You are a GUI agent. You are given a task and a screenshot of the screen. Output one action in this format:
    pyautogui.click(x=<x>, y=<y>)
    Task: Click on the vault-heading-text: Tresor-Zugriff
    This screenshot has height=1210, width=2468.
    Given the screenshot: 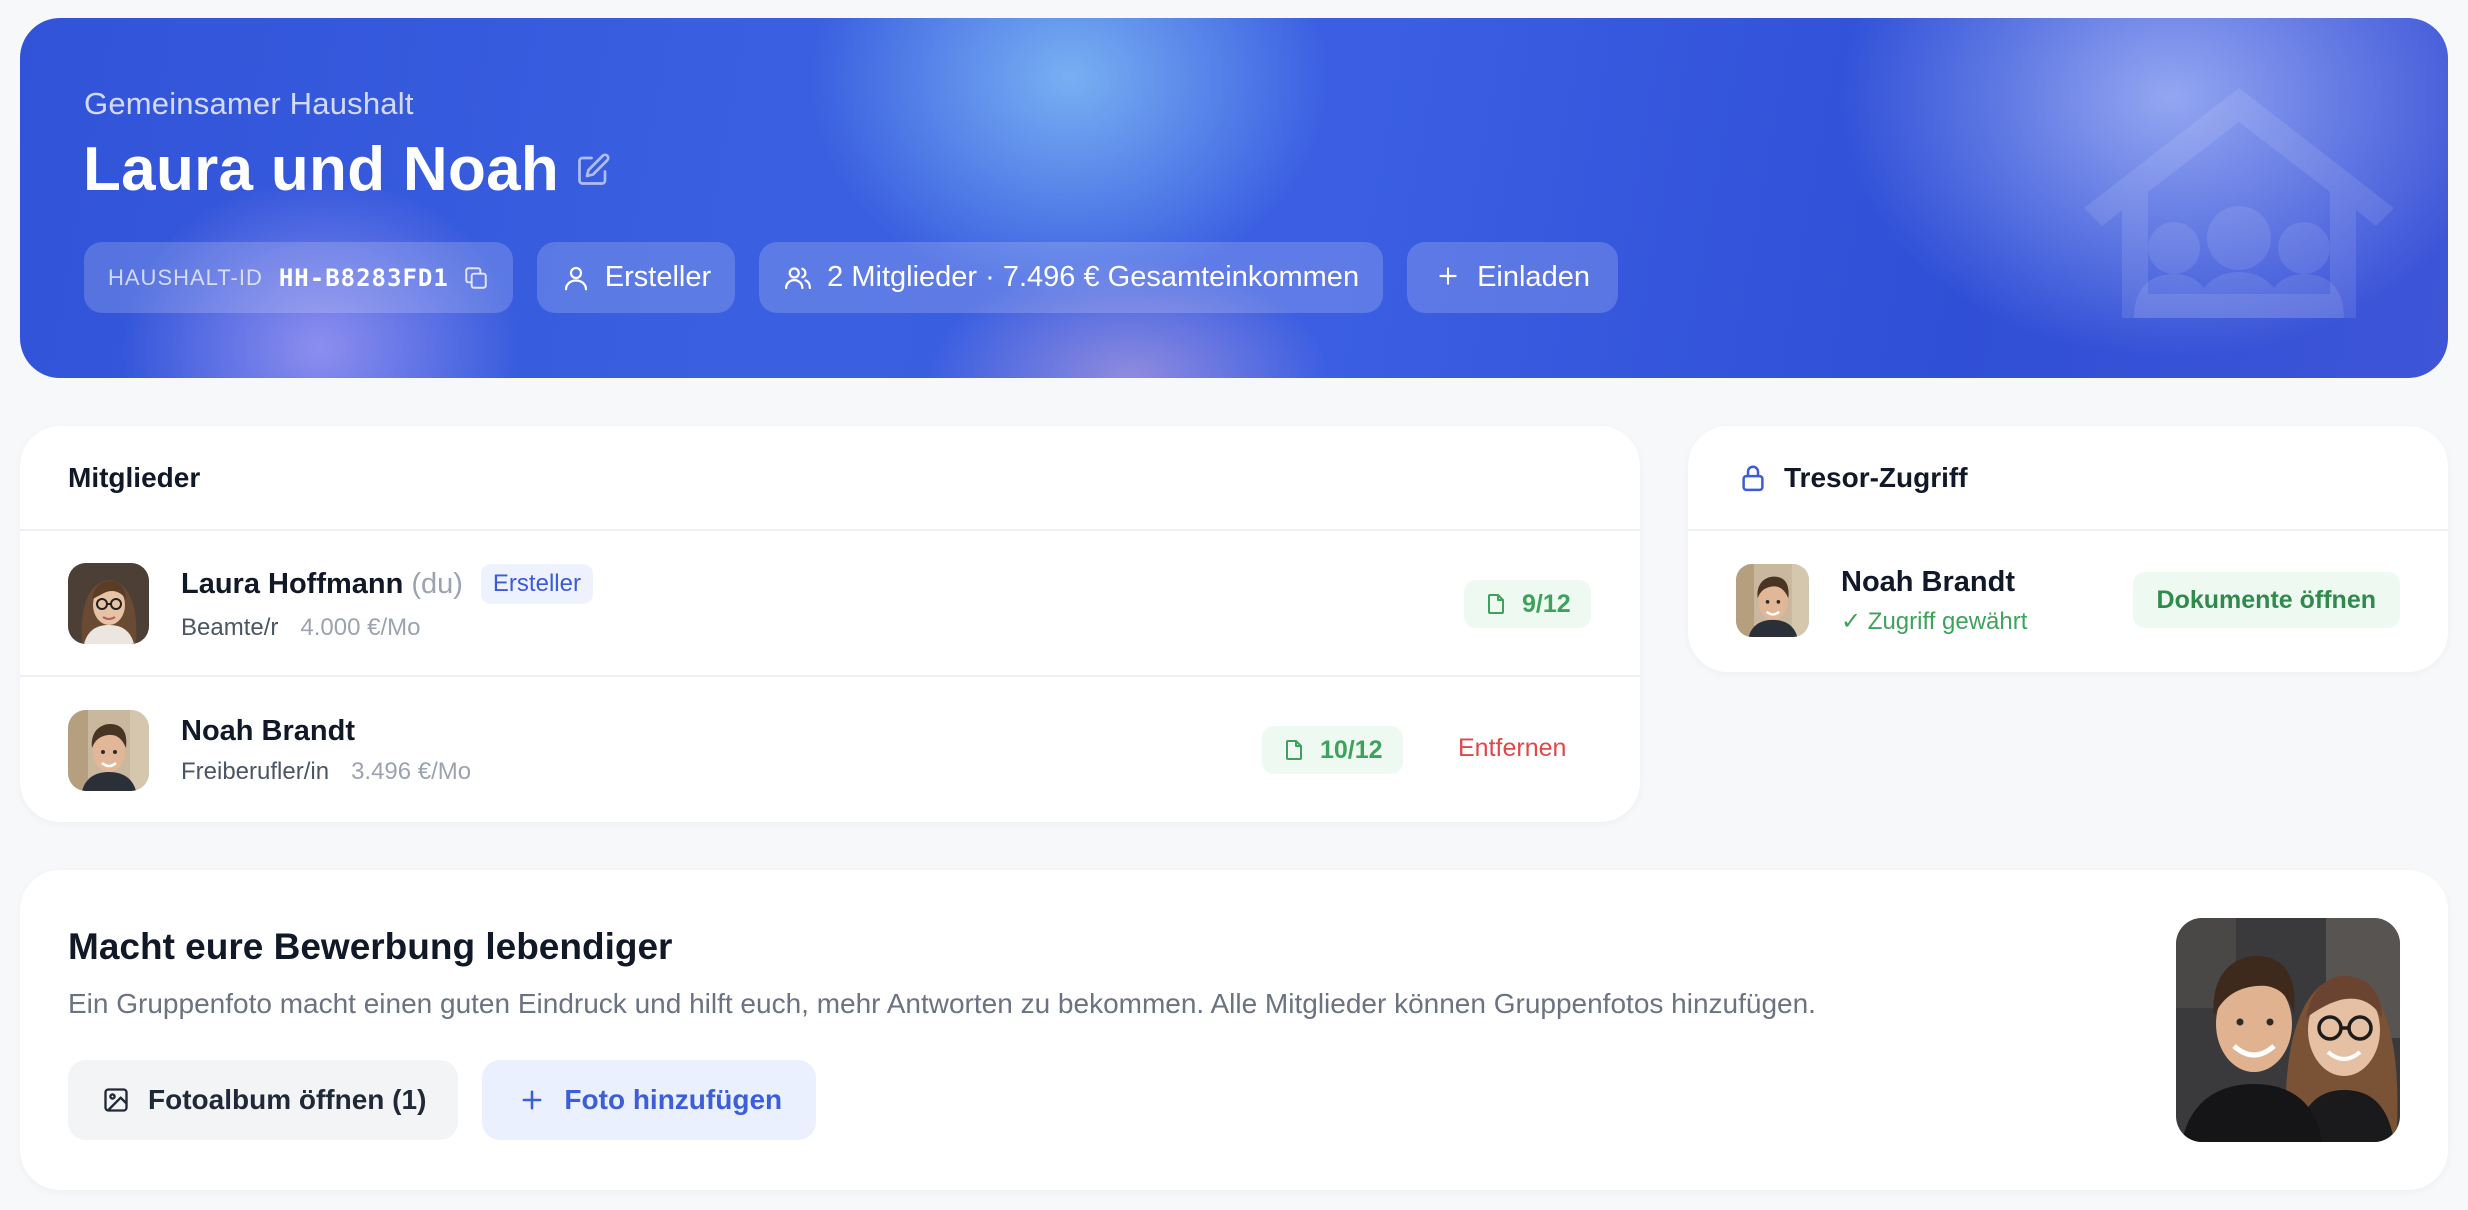 What is the action you would take?
    pyautogui.click(x=1876, y=477)
    